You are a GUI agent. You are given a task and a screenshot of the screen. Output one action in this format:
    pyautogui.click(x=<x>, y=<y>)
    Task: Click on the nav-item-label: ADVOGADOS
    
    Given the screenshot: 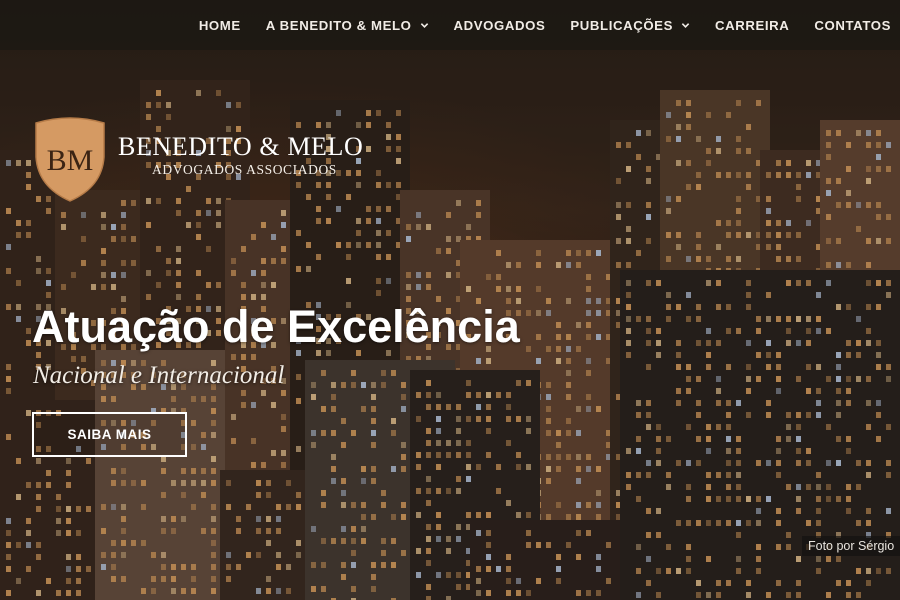 What is the action you would take?
    pyautogui.click(x=499, y=25)
    